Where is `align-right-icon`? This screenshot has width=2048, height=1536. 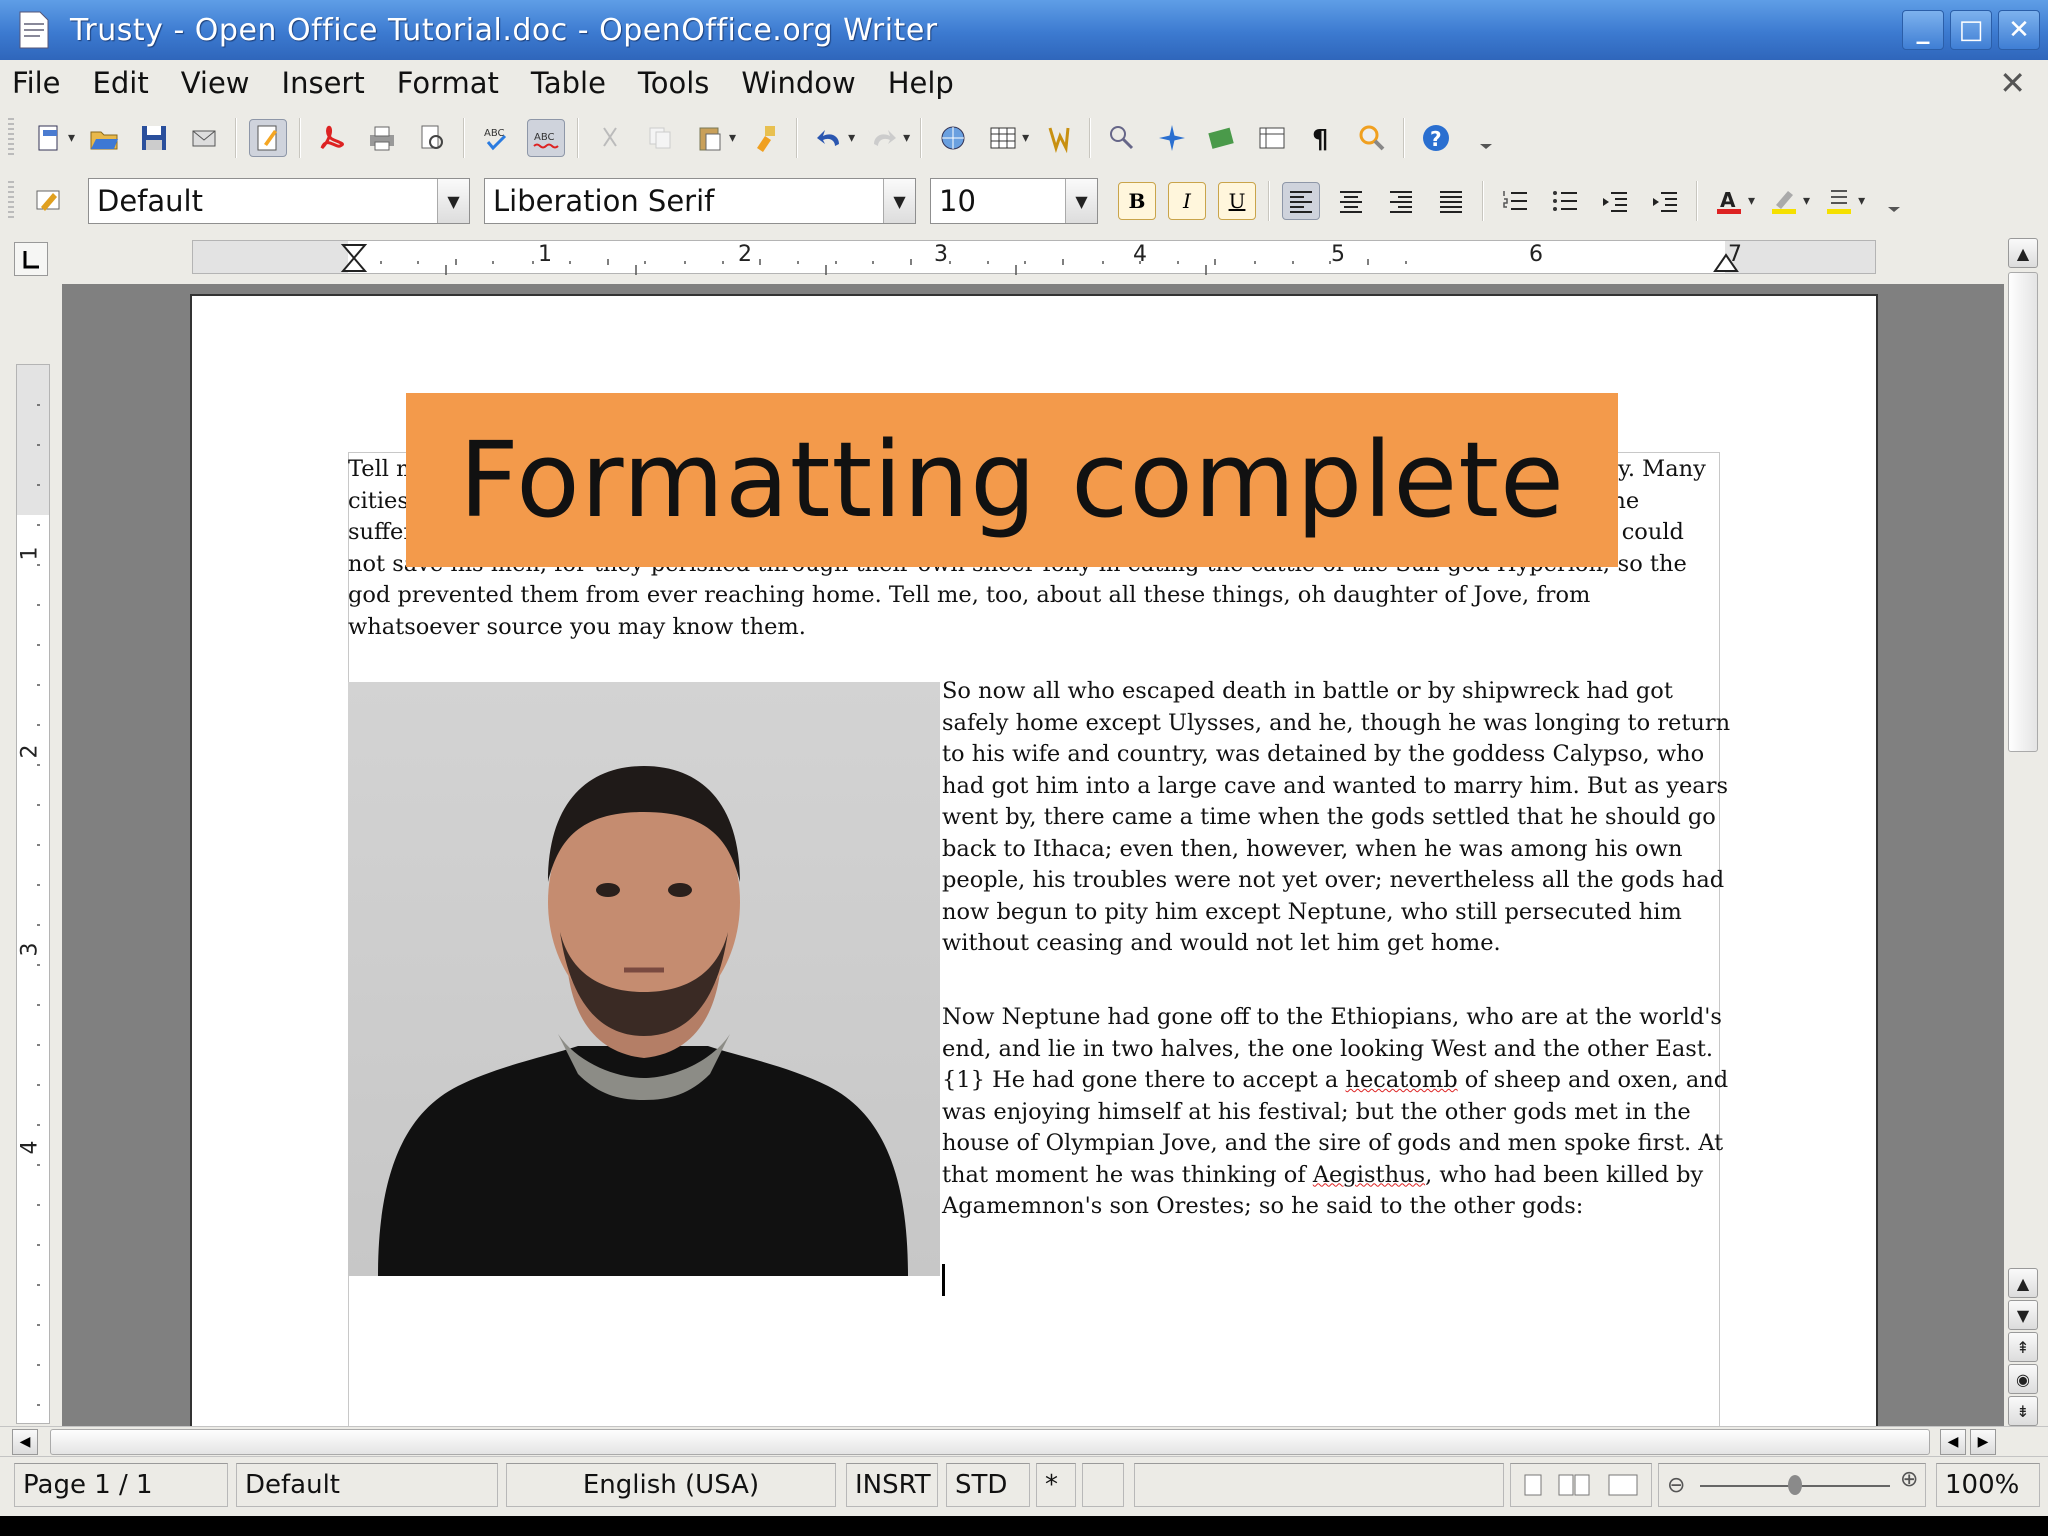
align-right-icon is located at coordinates (1401, 201).